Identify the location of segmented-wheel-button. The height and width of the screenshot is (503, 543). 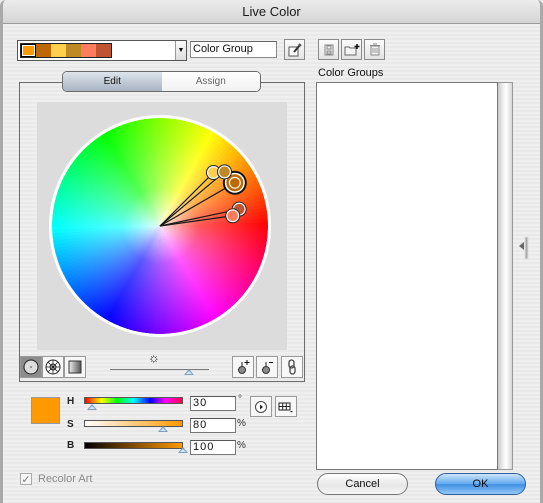
(53, 367).